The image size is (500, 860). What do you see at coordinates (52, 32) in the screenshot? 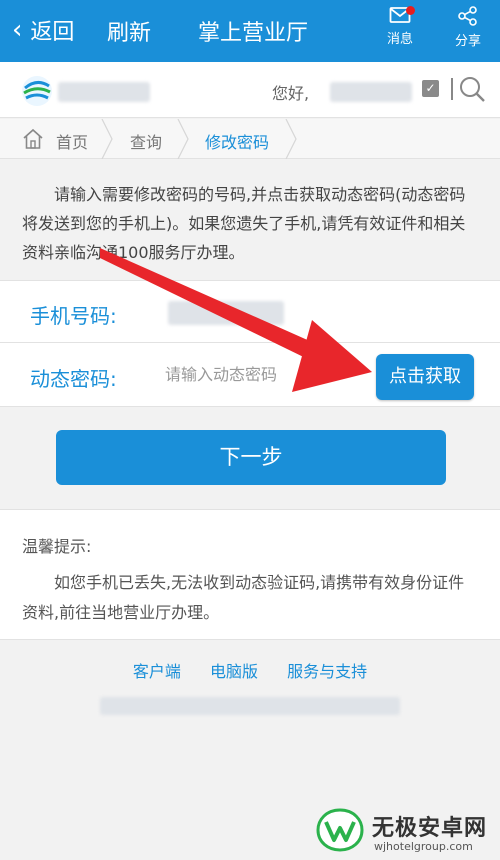
I see `back-label: 返回` at bounding box center [52, 32].